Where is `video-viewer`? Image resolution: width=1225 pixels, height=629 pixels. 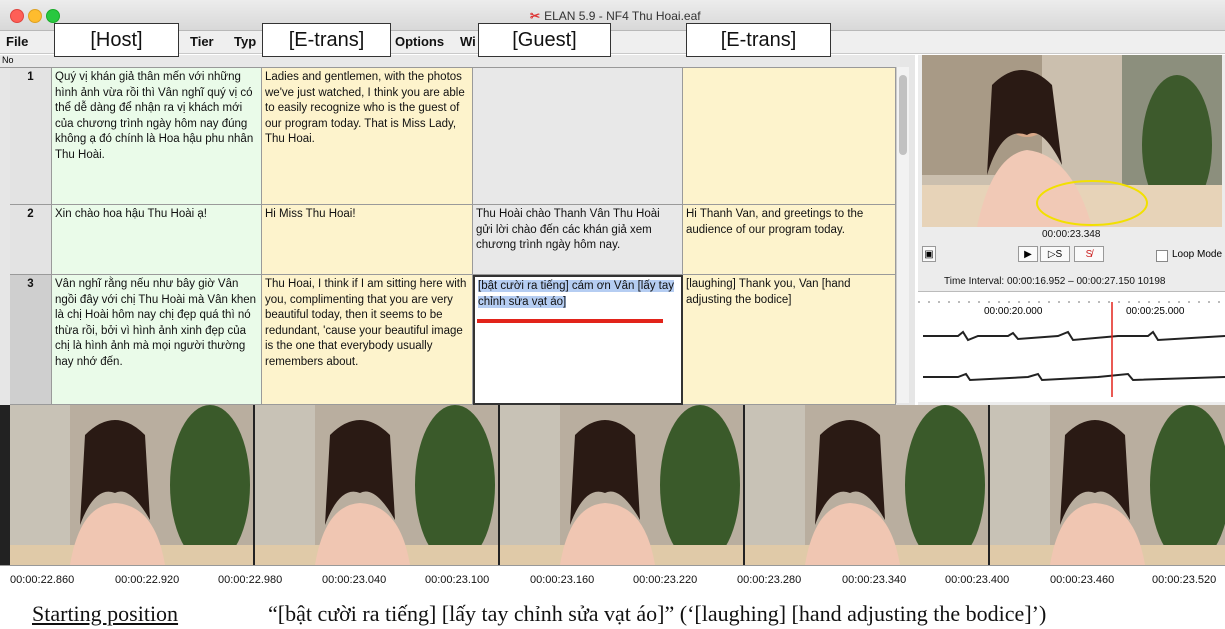 video-viewer is located at coordinates (1072, 141).